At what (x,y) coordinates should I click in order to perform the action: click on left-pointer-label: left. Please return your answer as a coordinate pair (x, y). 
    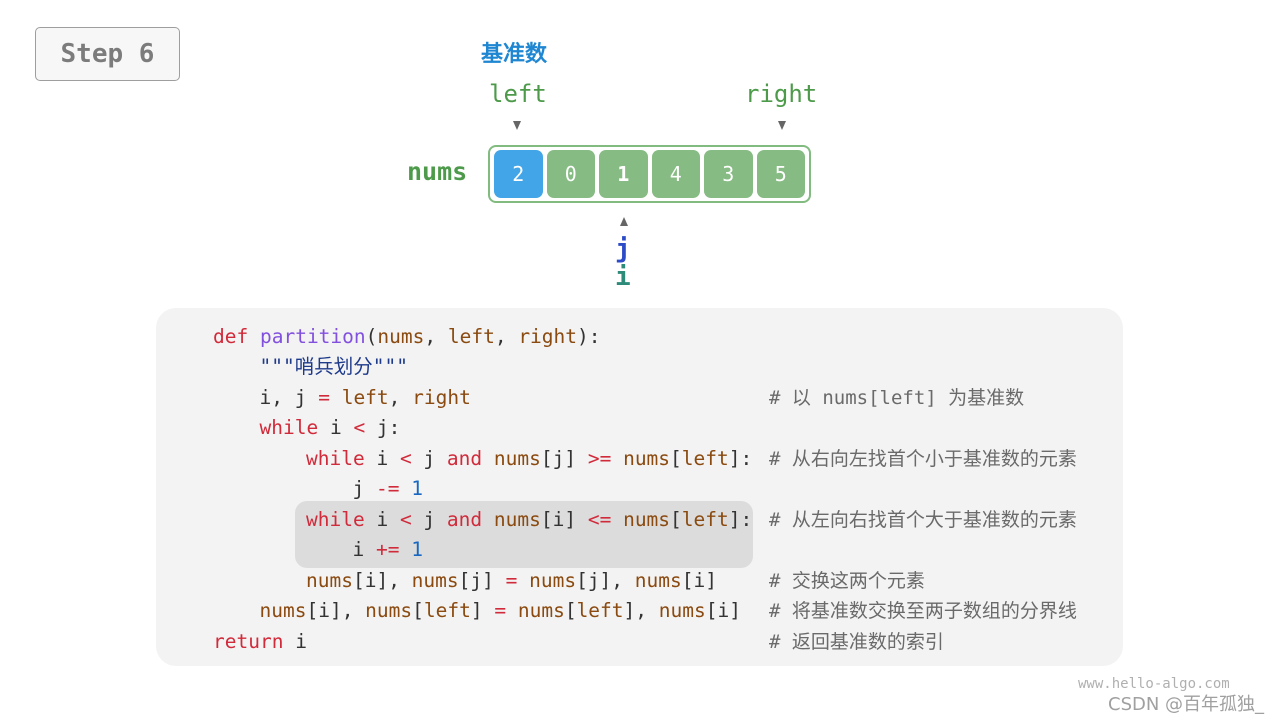
    Looking at the image, I should click on (518, 94).